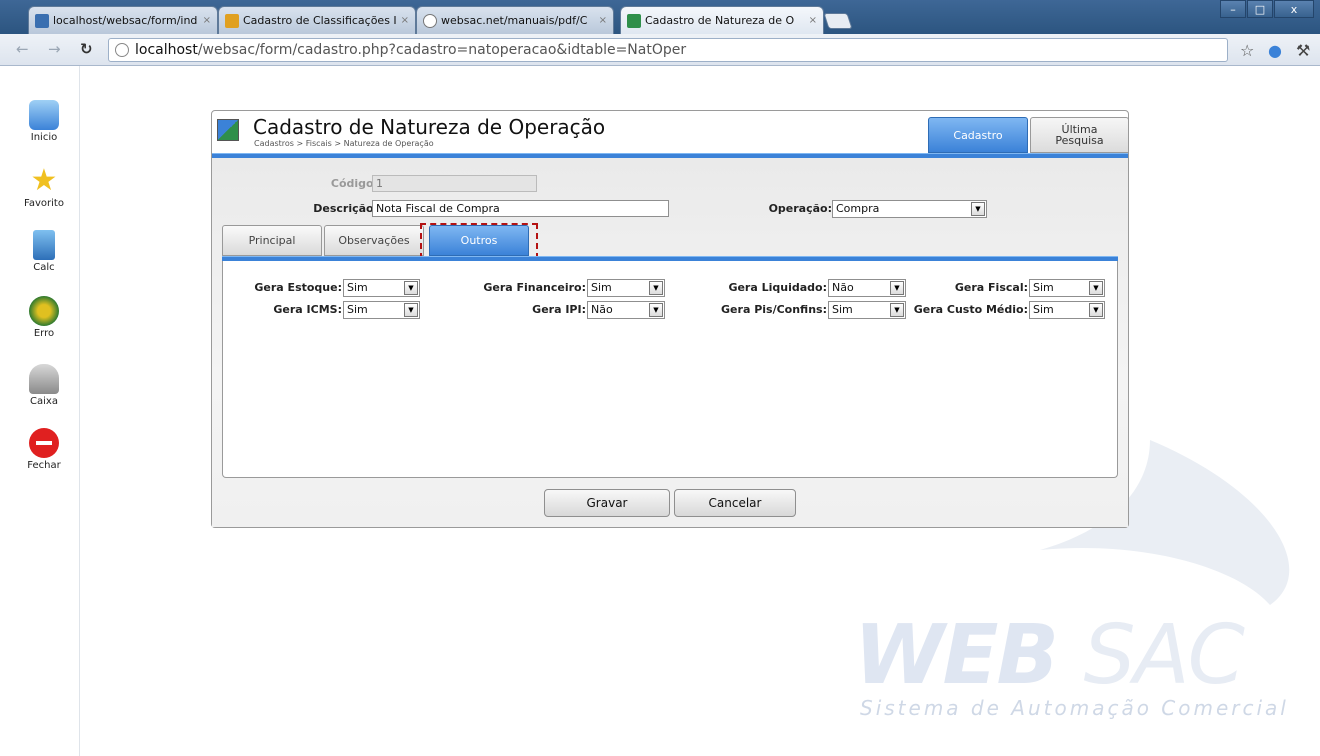 This screenshot has height=756, width=1320. I want to click on sidebar-item-calc: Calc, so click(44, 251).